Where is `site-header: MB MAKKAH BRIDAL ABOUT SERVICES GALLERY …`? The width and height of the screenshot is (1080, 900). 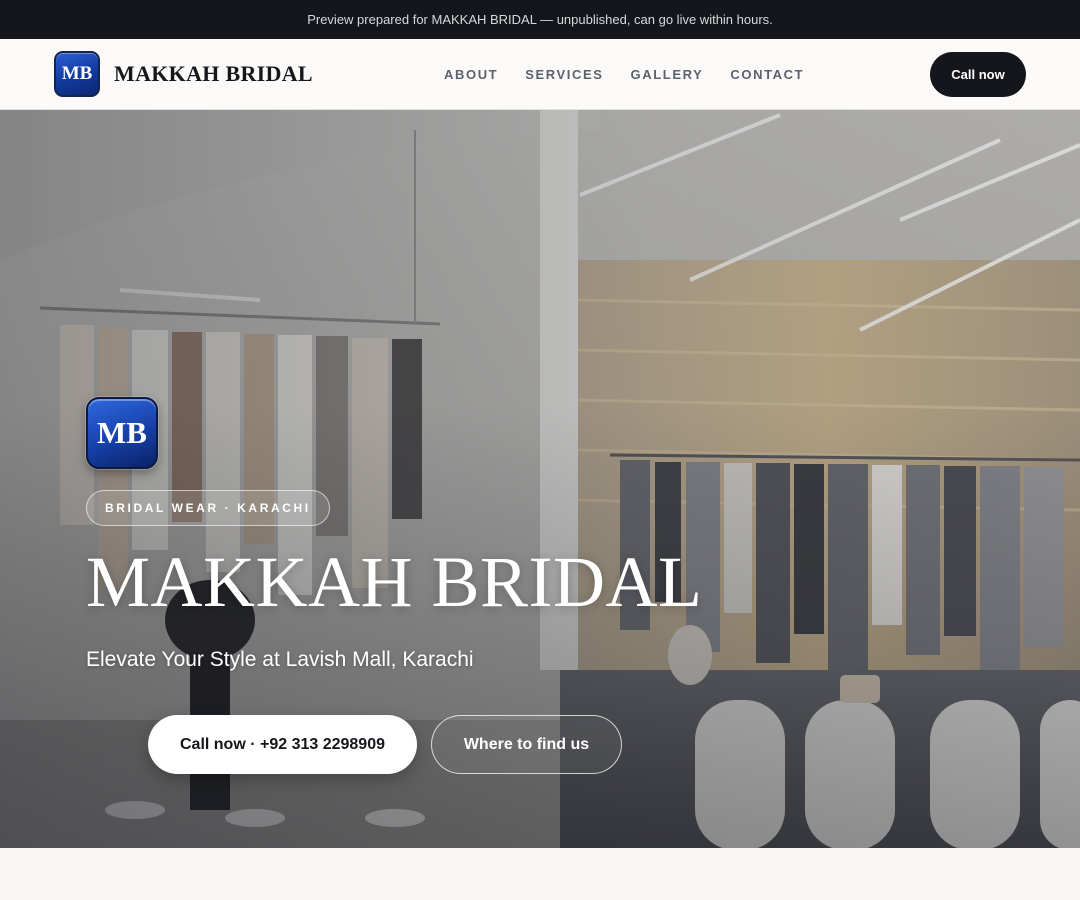 site-header: MB MAKKAH BRIDAL ABOUT SERVICES GALLERY … is located at coordinates (540, 74).